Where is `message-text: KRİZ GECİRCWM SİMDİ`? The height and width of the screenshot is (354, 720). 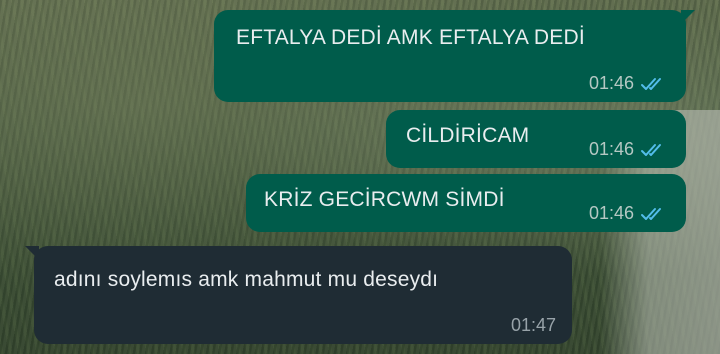 message-text: KRİZ GECİRCWM SİMDİ is located at coordinates (384, 199).